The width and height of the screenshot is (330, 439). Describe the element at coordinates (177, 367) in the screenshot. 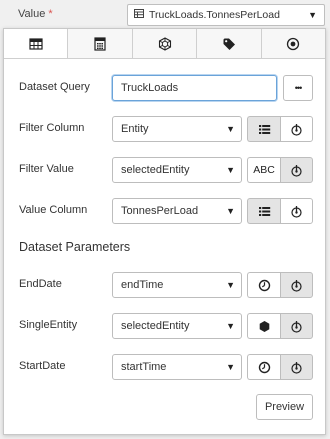

I see `parameter-select: startTime ▼` at that location.